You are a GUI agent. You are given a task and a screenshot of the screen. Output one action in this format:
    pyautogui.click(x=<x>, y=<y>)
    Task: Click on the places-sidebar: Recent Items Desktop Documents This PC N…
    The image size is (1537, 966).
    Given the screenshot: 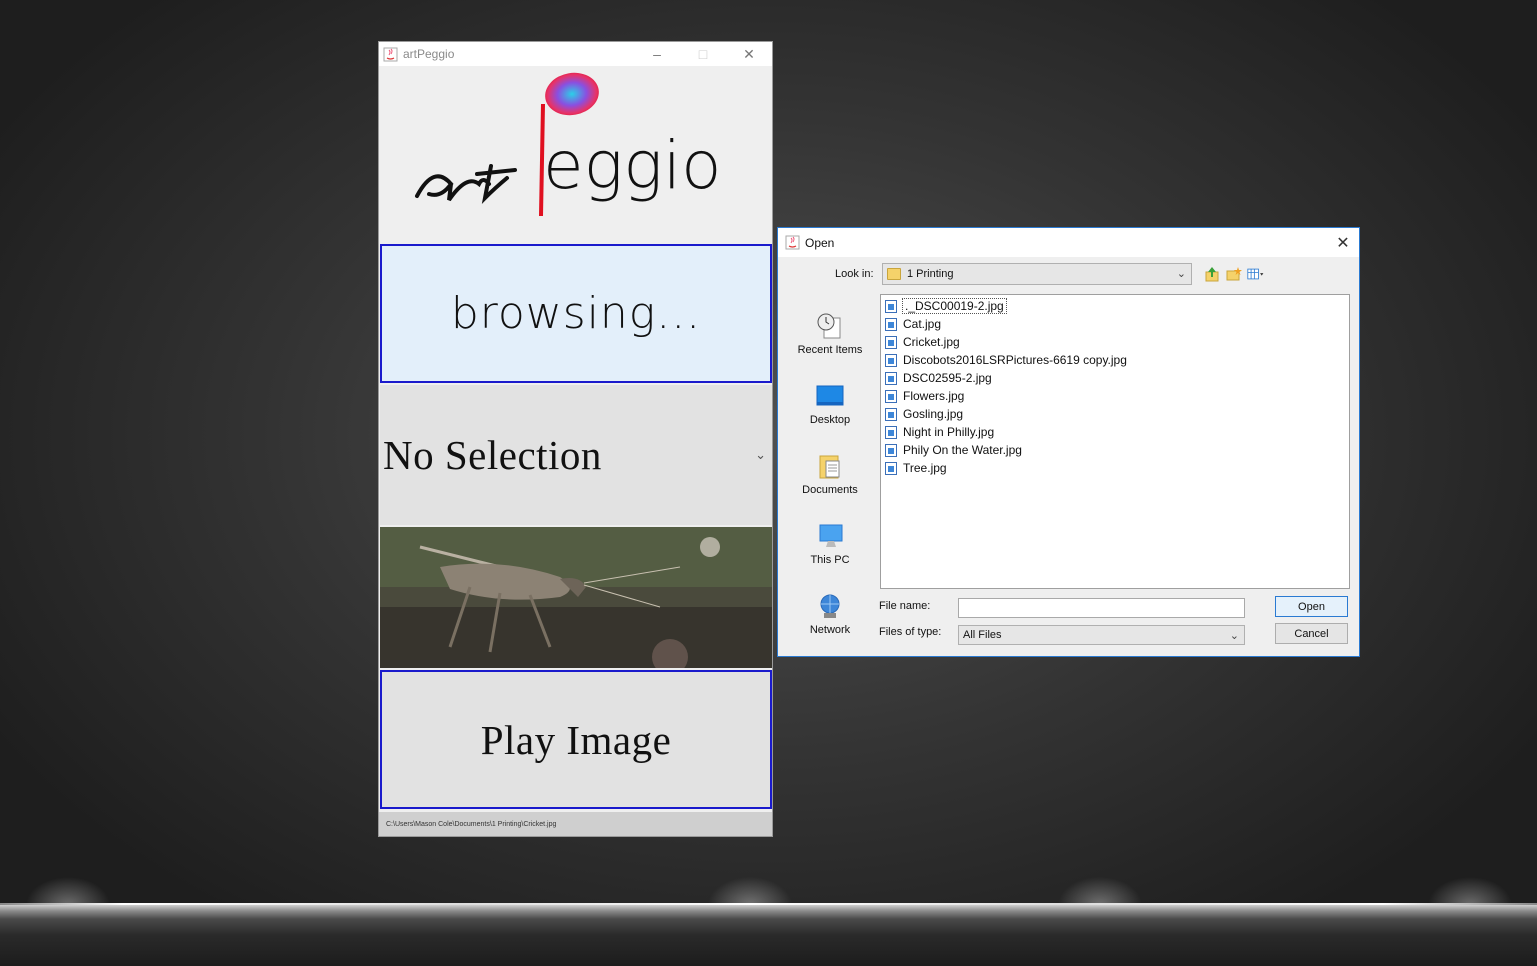 What is the action you would take?
    pyautogui.click(x=830, y=465)
    